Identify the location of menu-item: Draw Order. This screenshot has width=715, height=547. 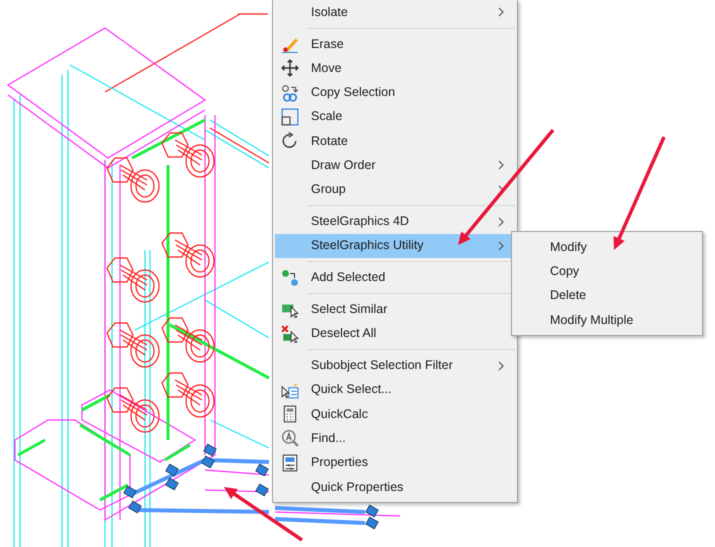
(395, 165).